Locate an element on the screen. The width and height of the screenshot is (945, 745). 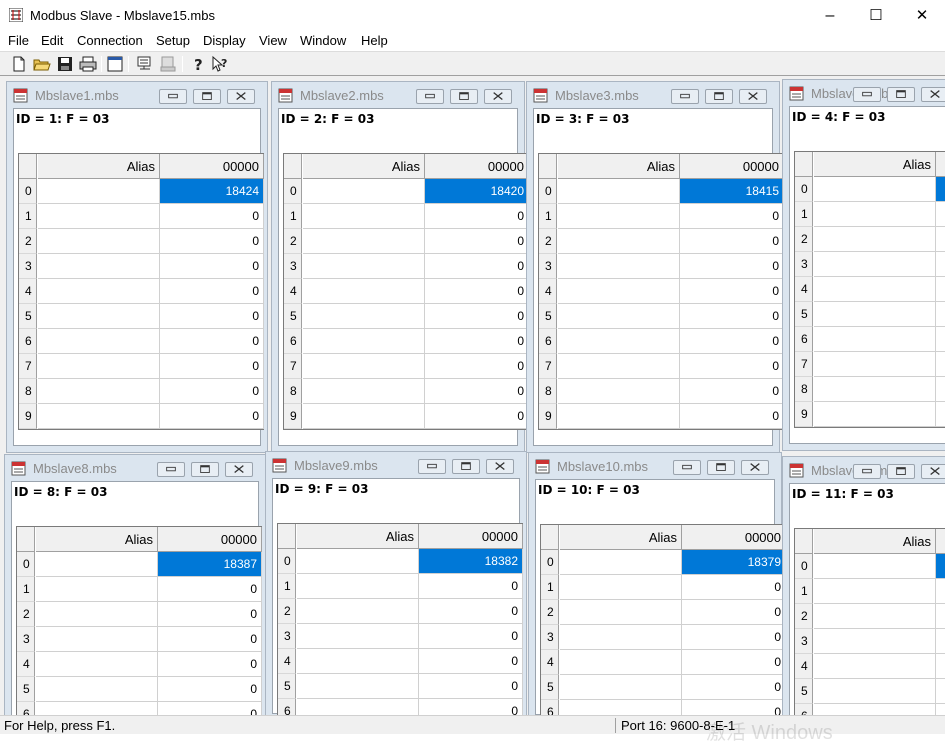
row-number: 7 is located at coordinates (548, 366).